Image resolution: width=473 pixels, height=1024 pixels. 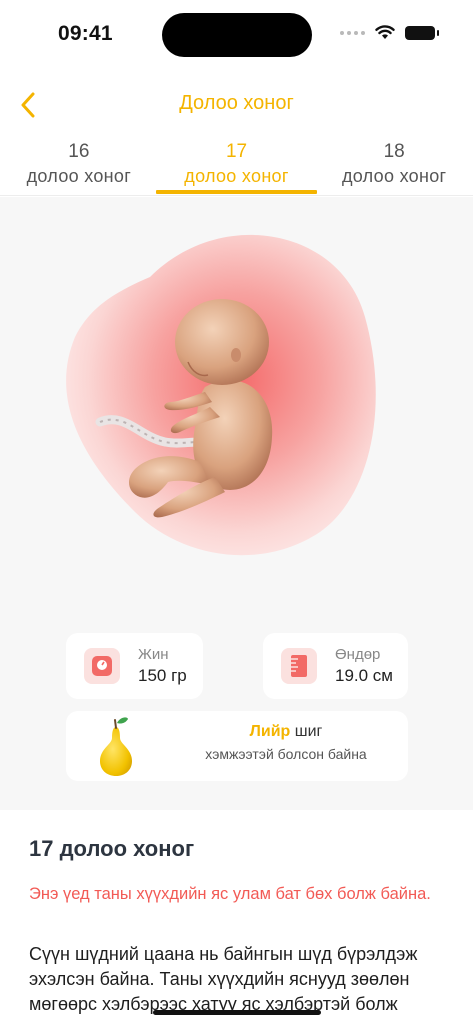 I want to click on tab-week-number: 18, so click(x=394, y=151).